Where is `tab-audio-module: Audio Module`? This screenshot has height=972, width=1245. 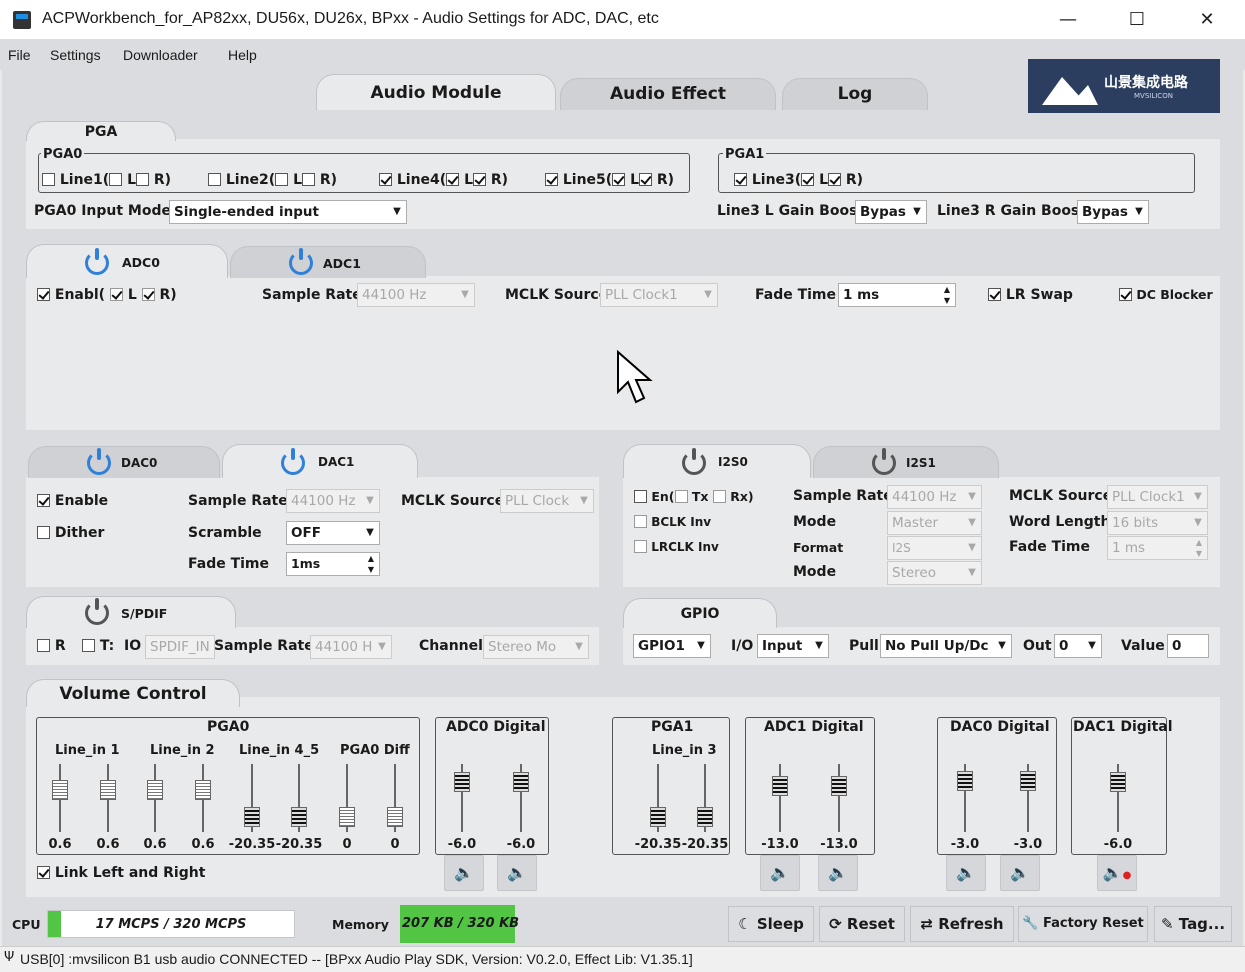 tab-audio-module: Audio Module is located at coordinates (436, 92).